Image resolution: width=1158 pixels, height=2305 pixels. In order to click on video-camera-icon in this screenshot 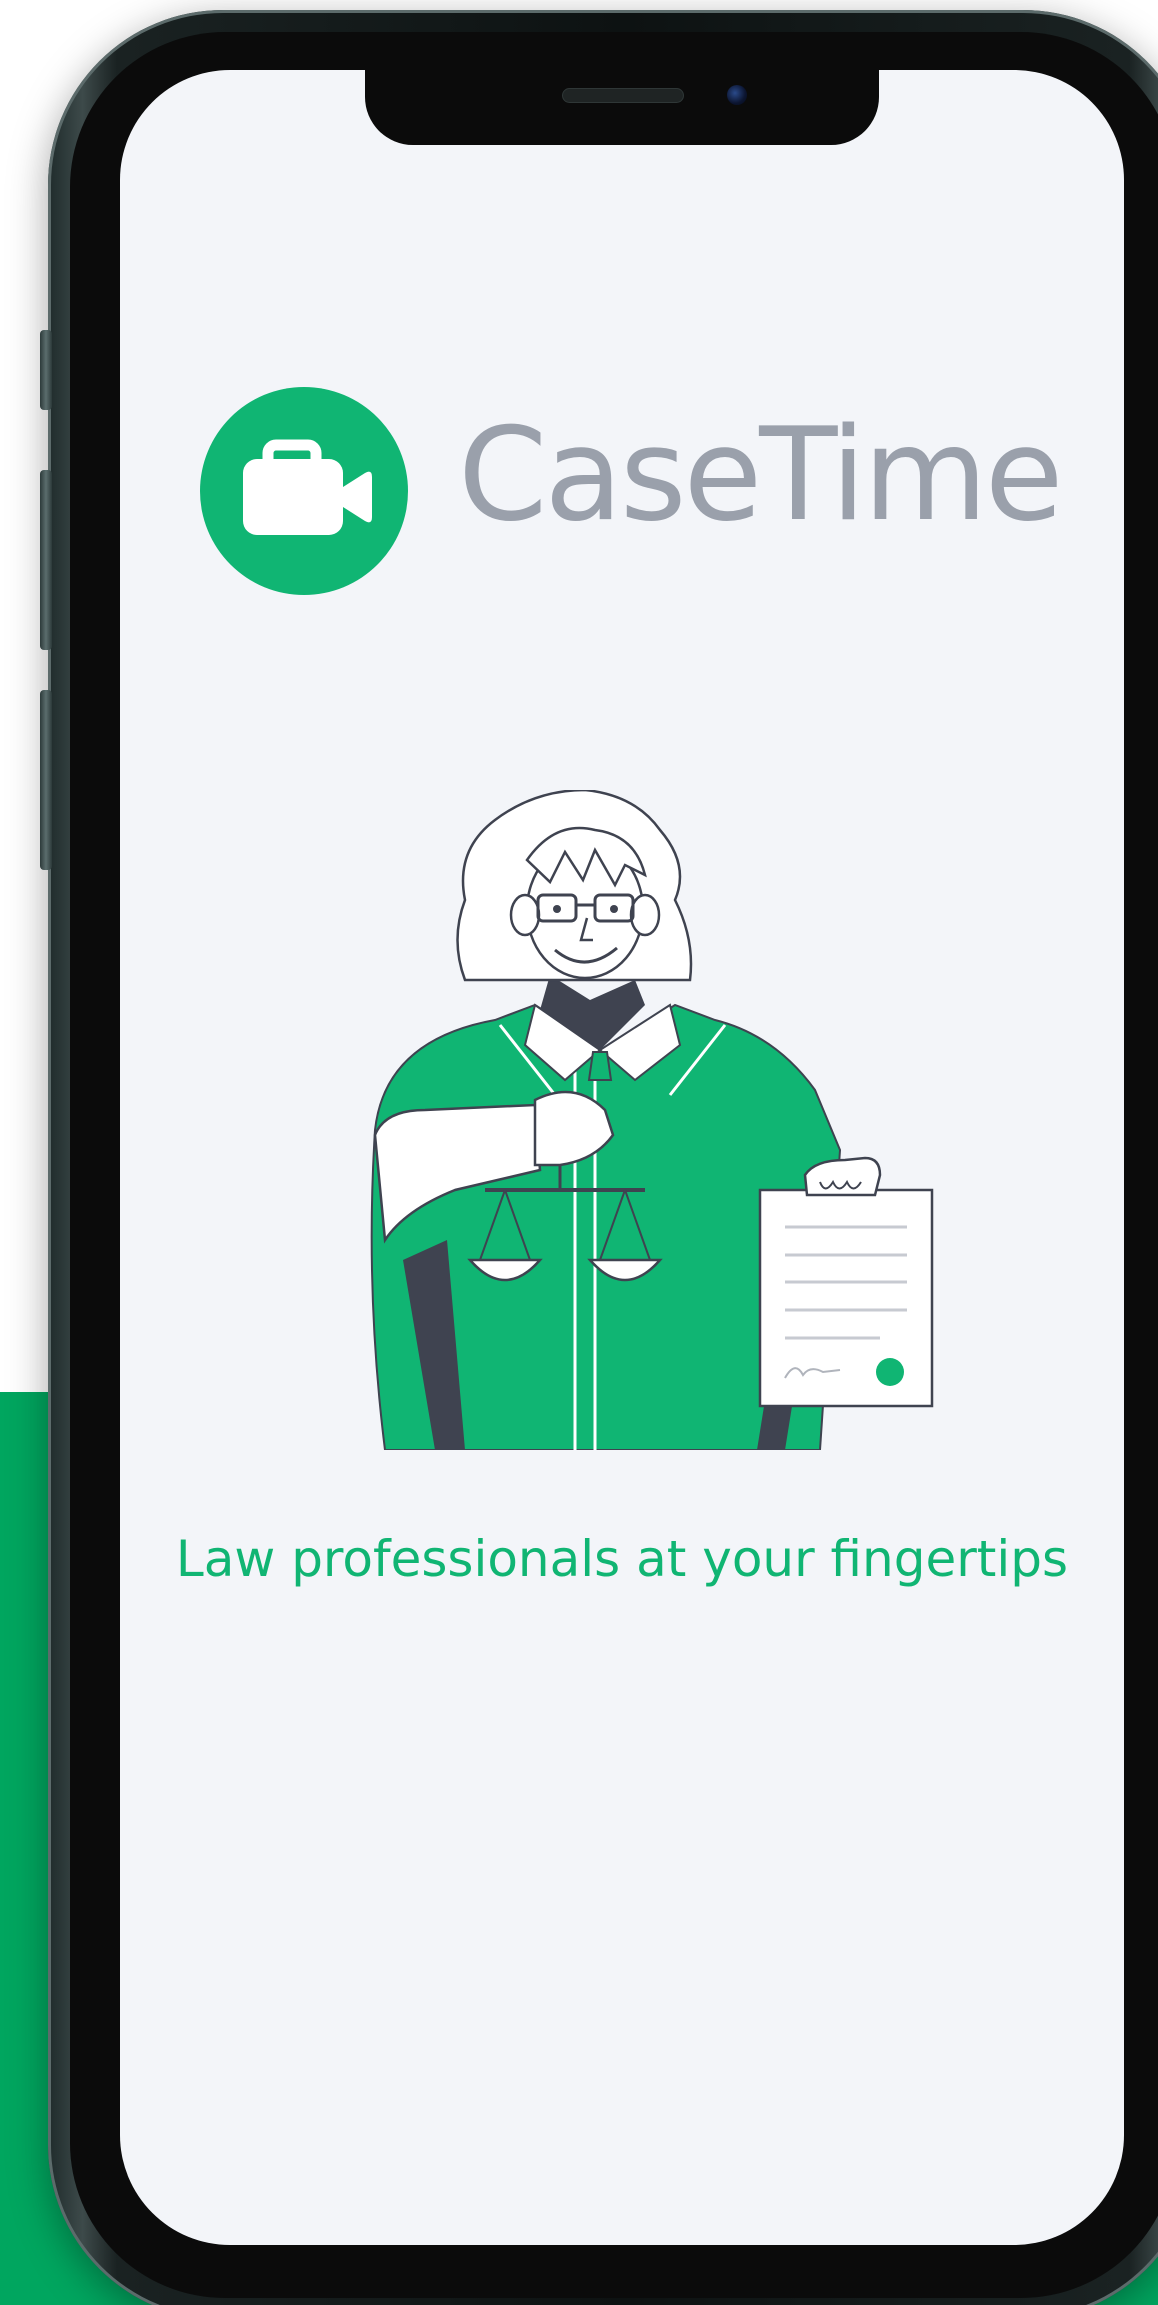, I will do `click(307, 487)`.